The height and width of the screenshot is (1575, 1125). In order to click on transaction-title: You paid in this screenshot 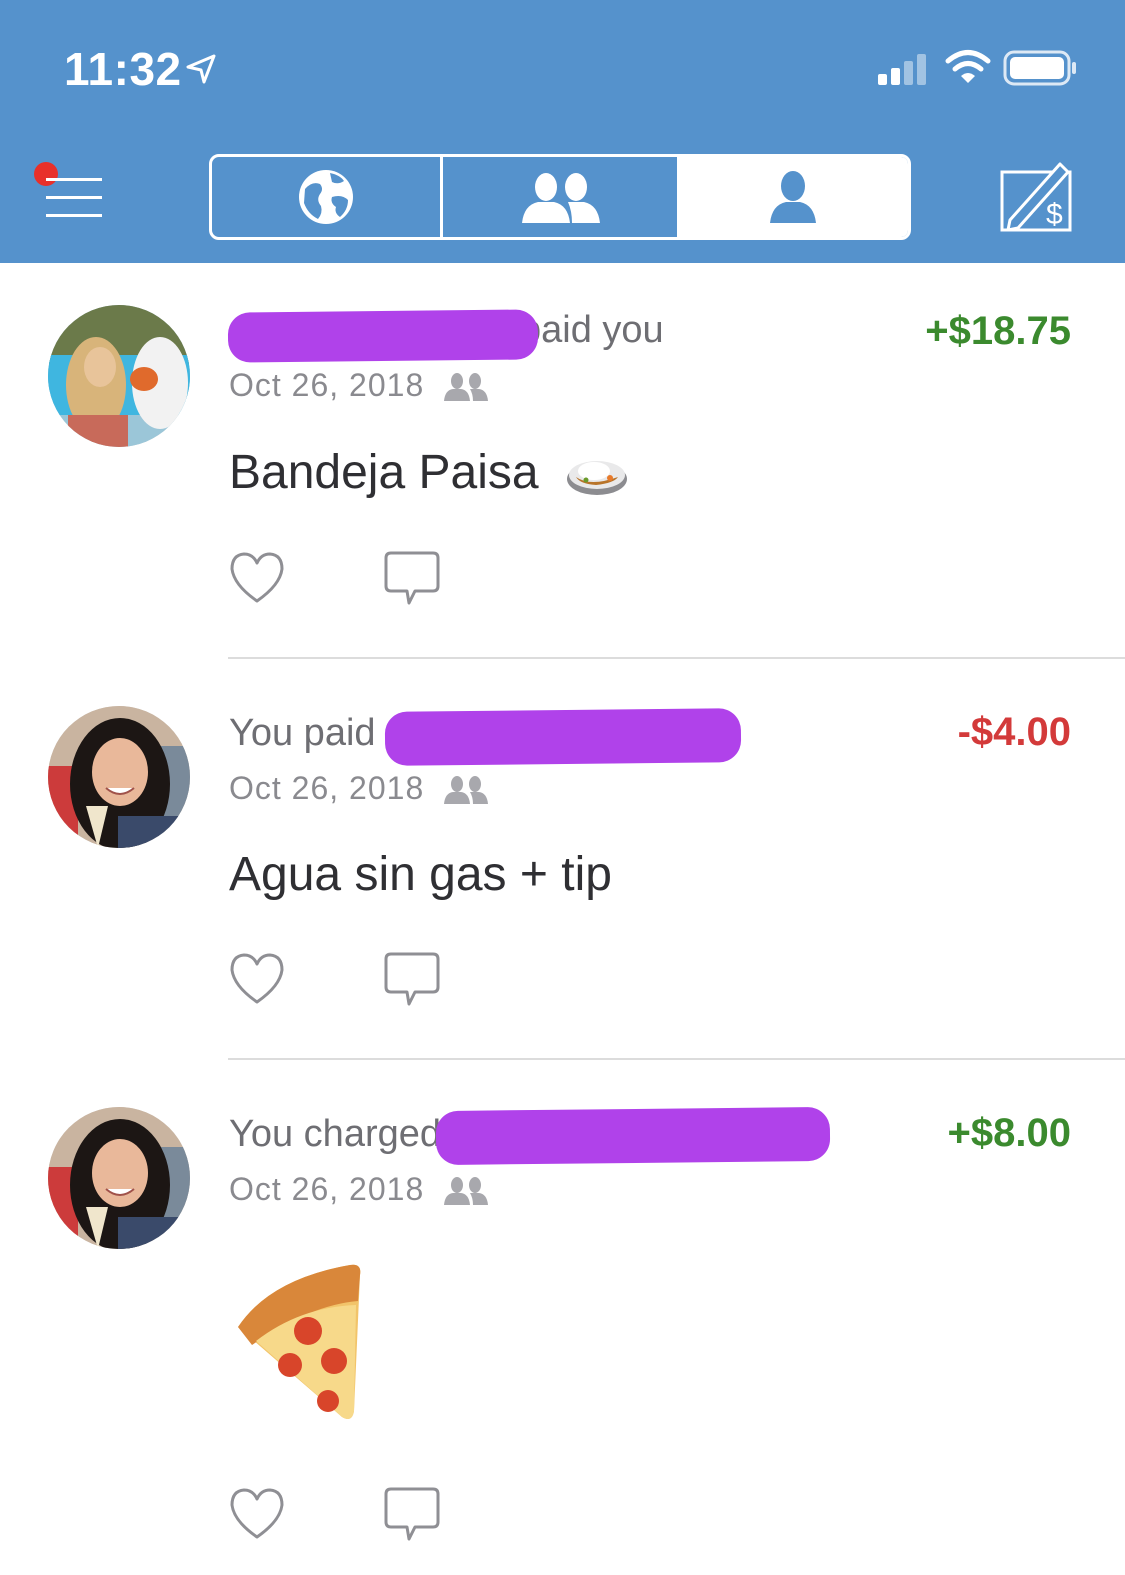, I will do `click(302, 733)`.